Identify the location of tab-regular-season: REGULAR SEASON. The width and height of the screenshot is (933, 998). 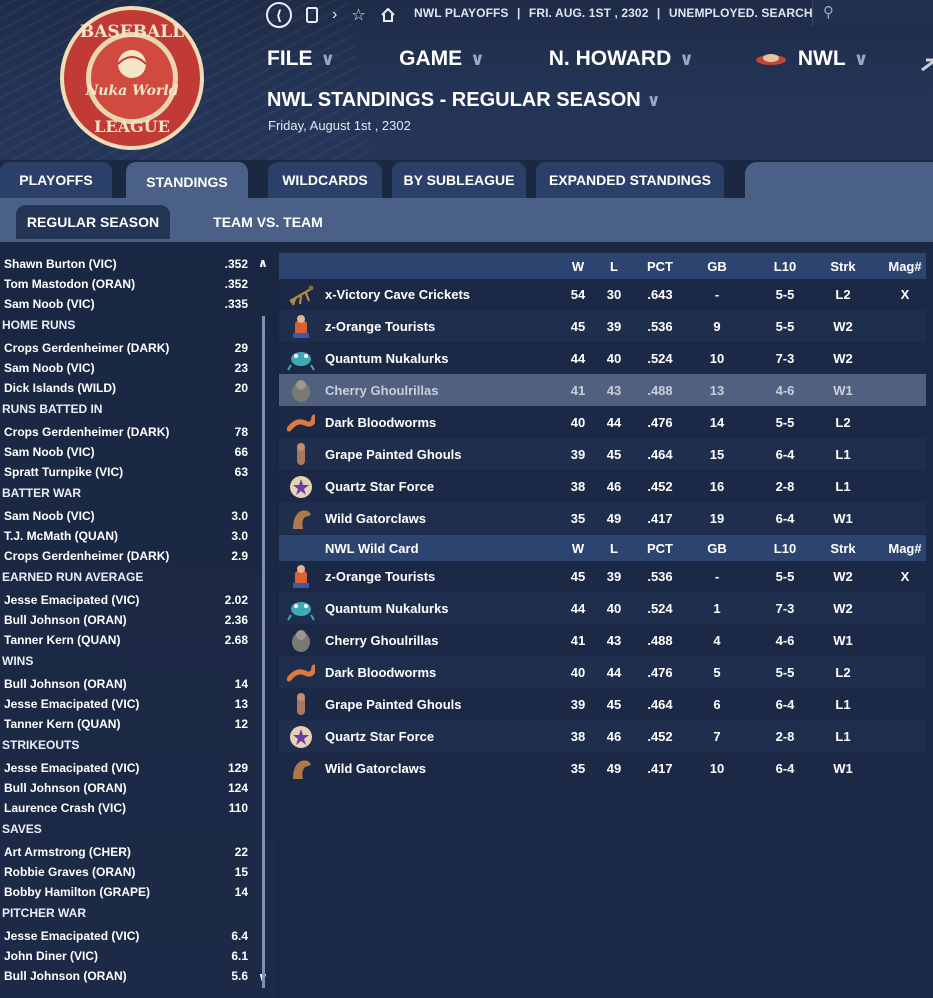
(93, 222).